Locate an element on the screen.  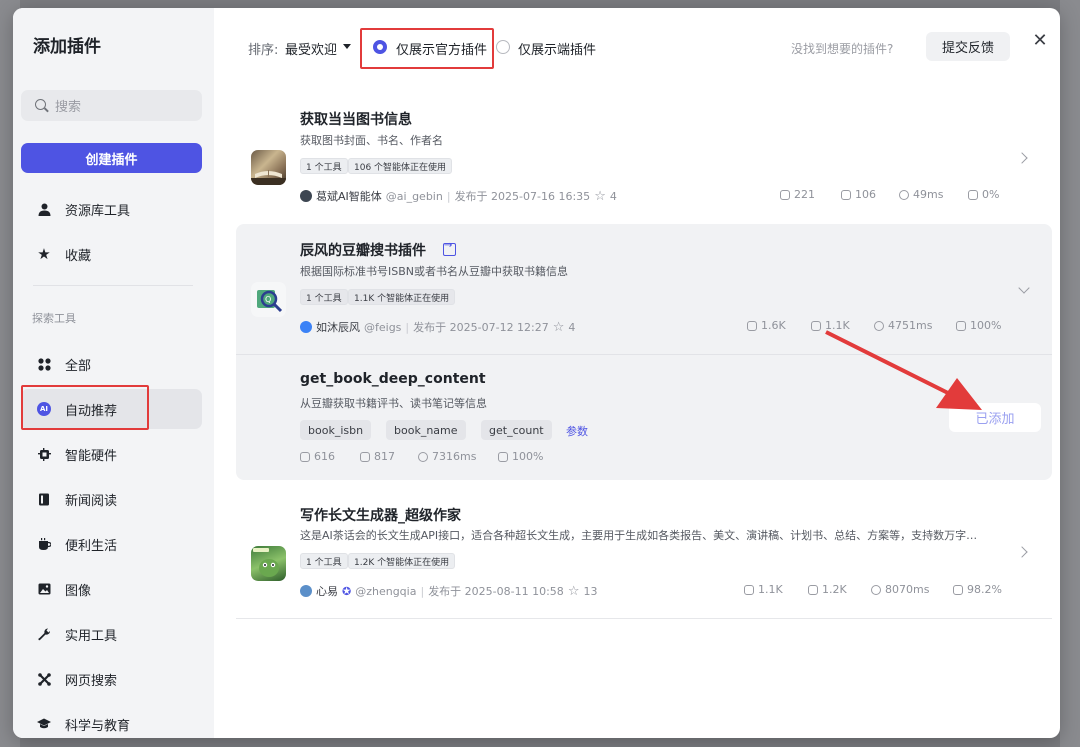
open-link-icon is located at coordinates (449, 248).